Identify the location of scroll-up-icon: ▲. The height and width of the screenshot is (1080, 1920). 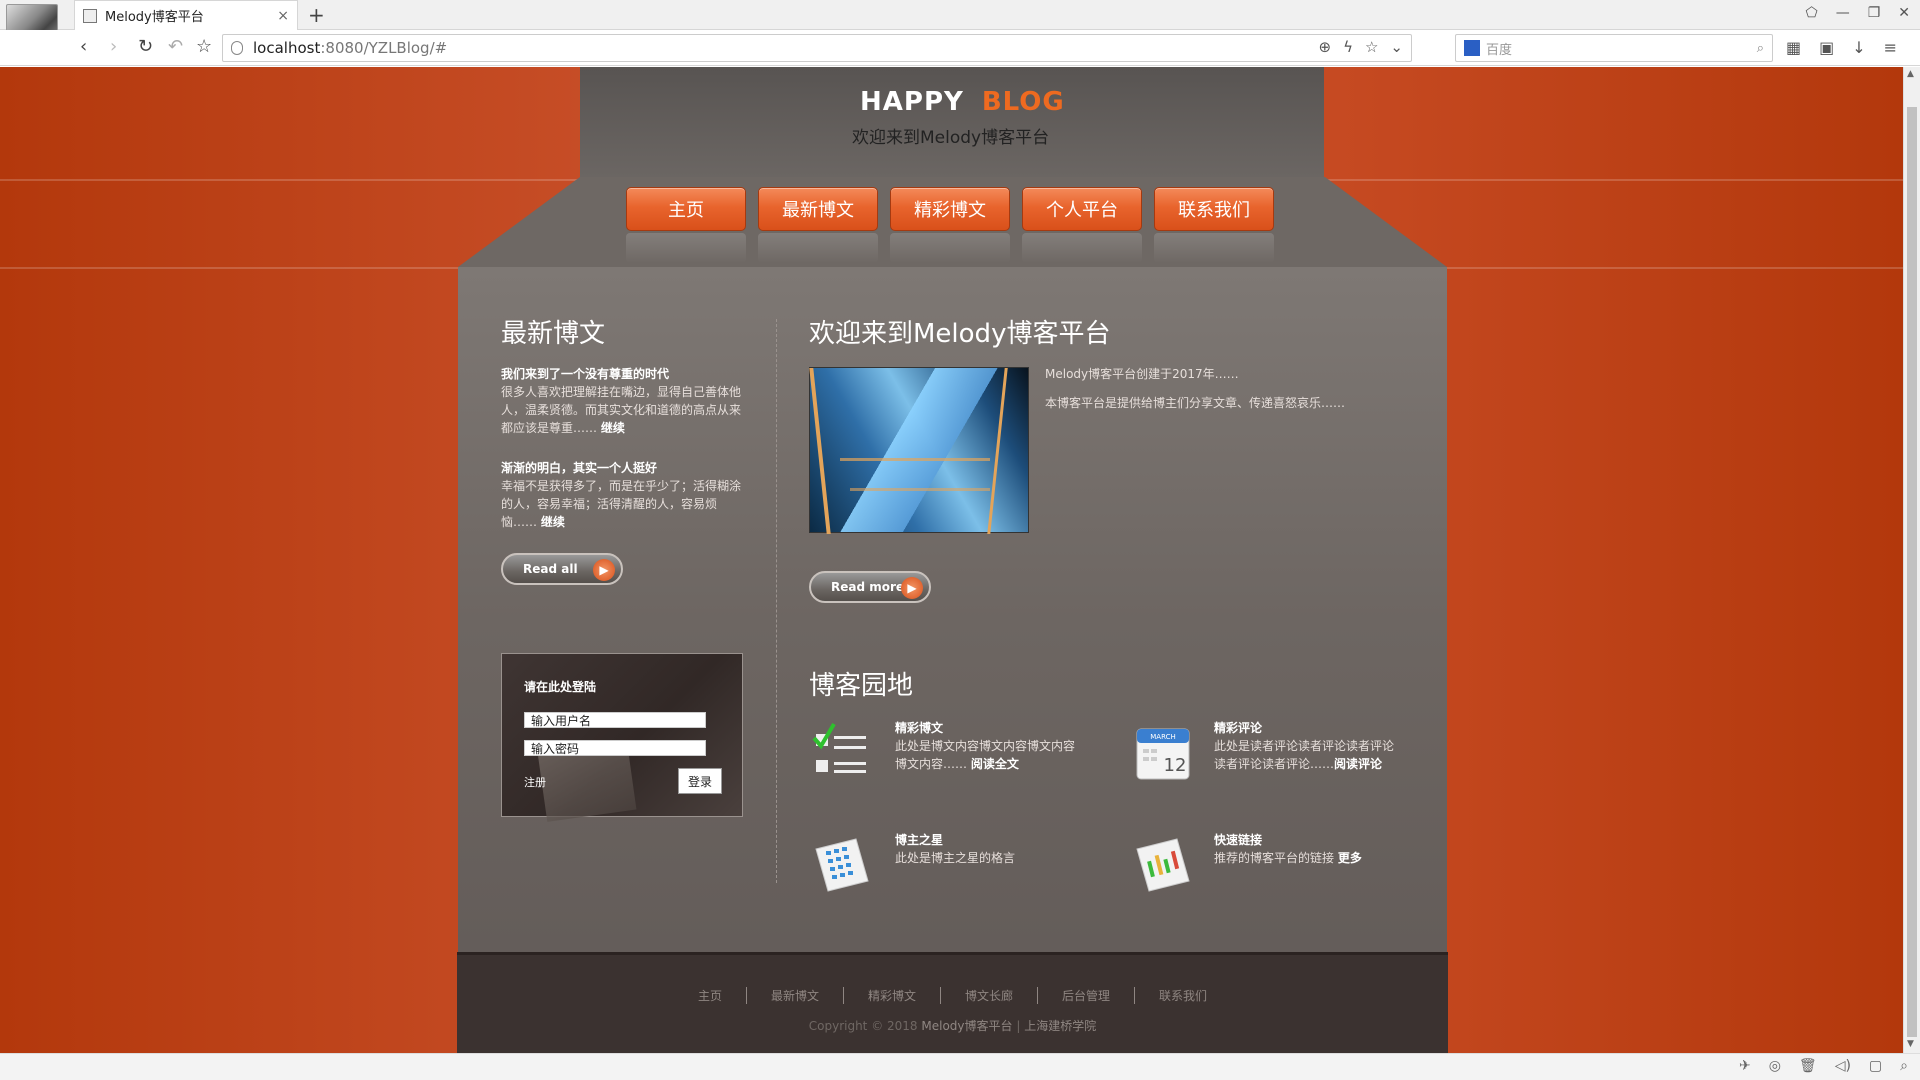
(1910, 74).